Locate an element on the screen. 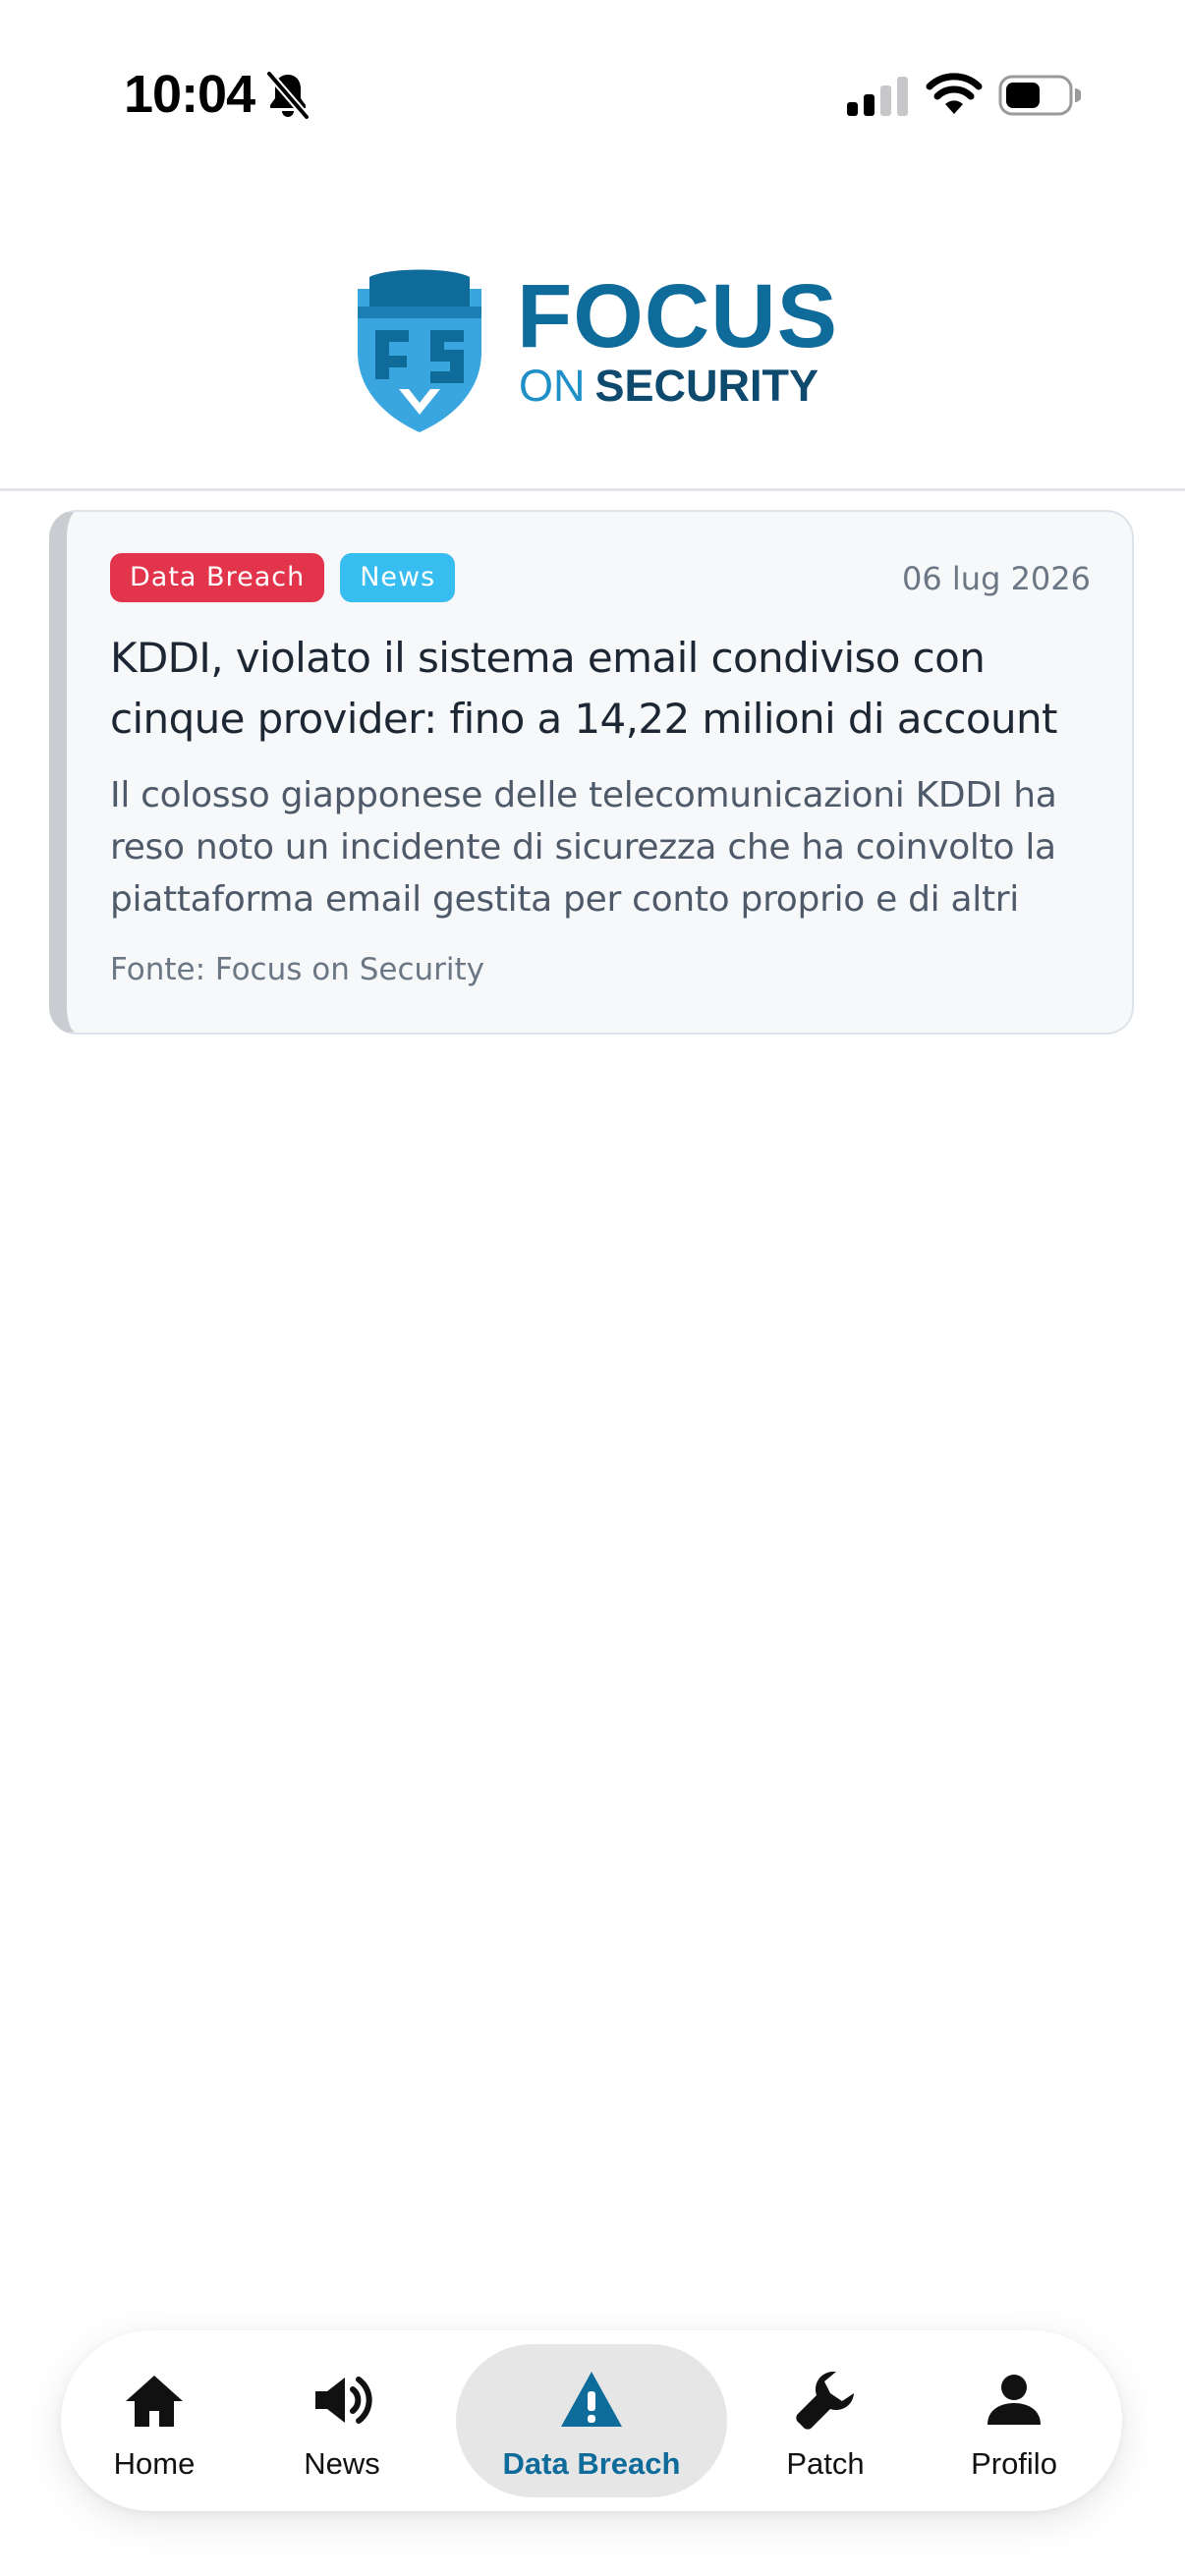  app-header: FOCUS ON SECURITY is located at coordinates (592, 339).